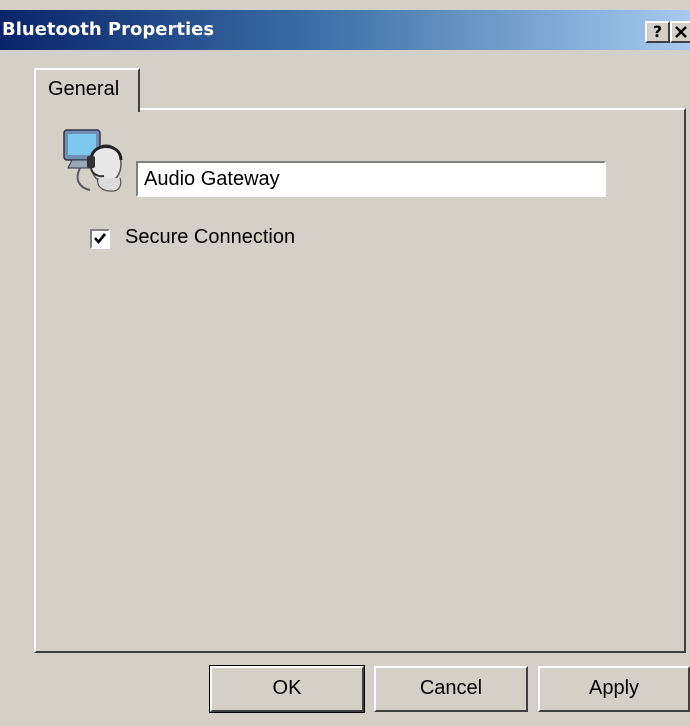 The height and width of the screenshot is (726, 690). I want to click on headset-computer-icon, so click(93, 160).